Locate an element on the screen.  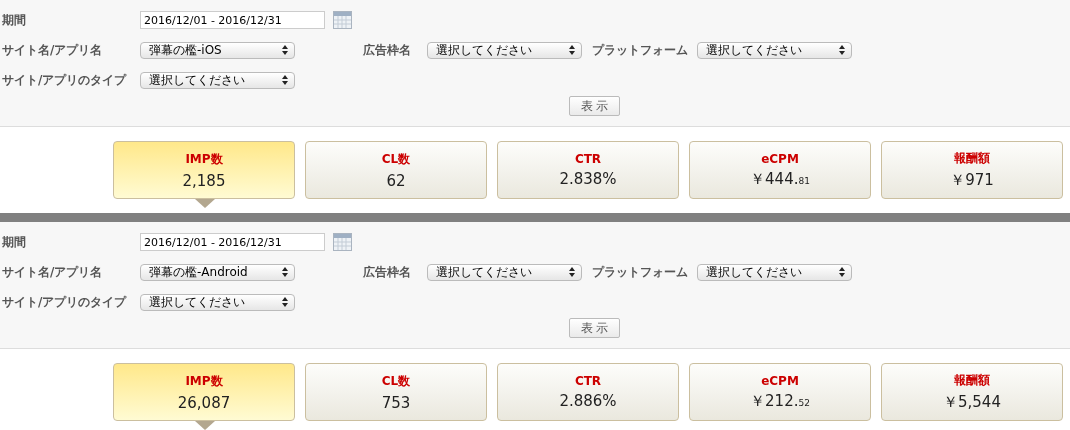
metric-value: 26,087 is located at coordinates (204, 402).